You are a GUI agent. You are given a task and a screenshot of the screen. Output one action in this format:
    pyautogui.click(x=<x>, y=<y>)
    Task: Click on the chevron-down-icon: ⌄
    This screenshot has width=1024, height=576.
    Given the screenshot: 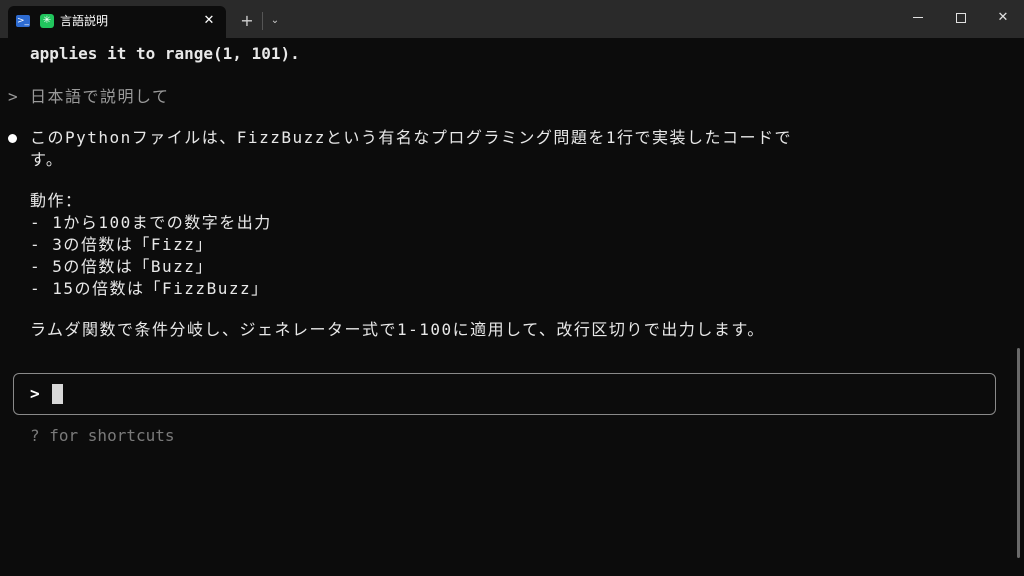 What is the action you would take?
    pyautogui.click(x=275, y=21)
    